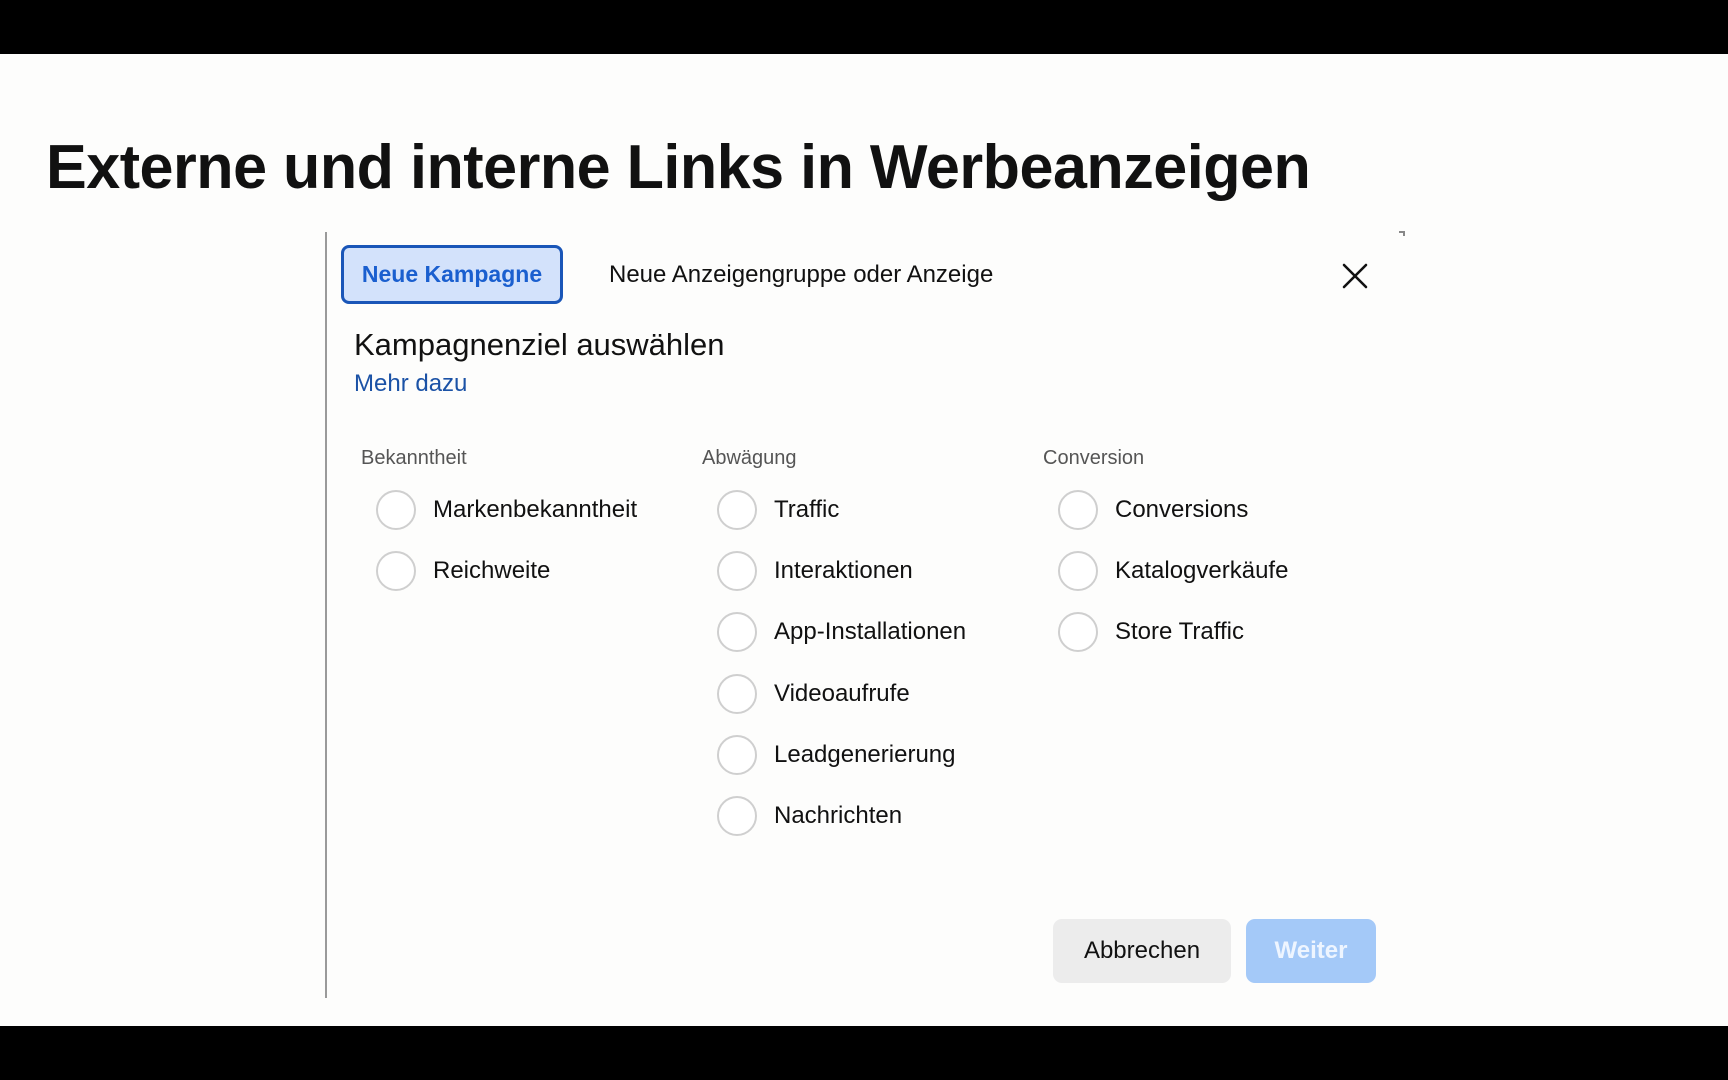 The image size is (1728, 1080). I want to click on letterbox-top, so click(864, 27).